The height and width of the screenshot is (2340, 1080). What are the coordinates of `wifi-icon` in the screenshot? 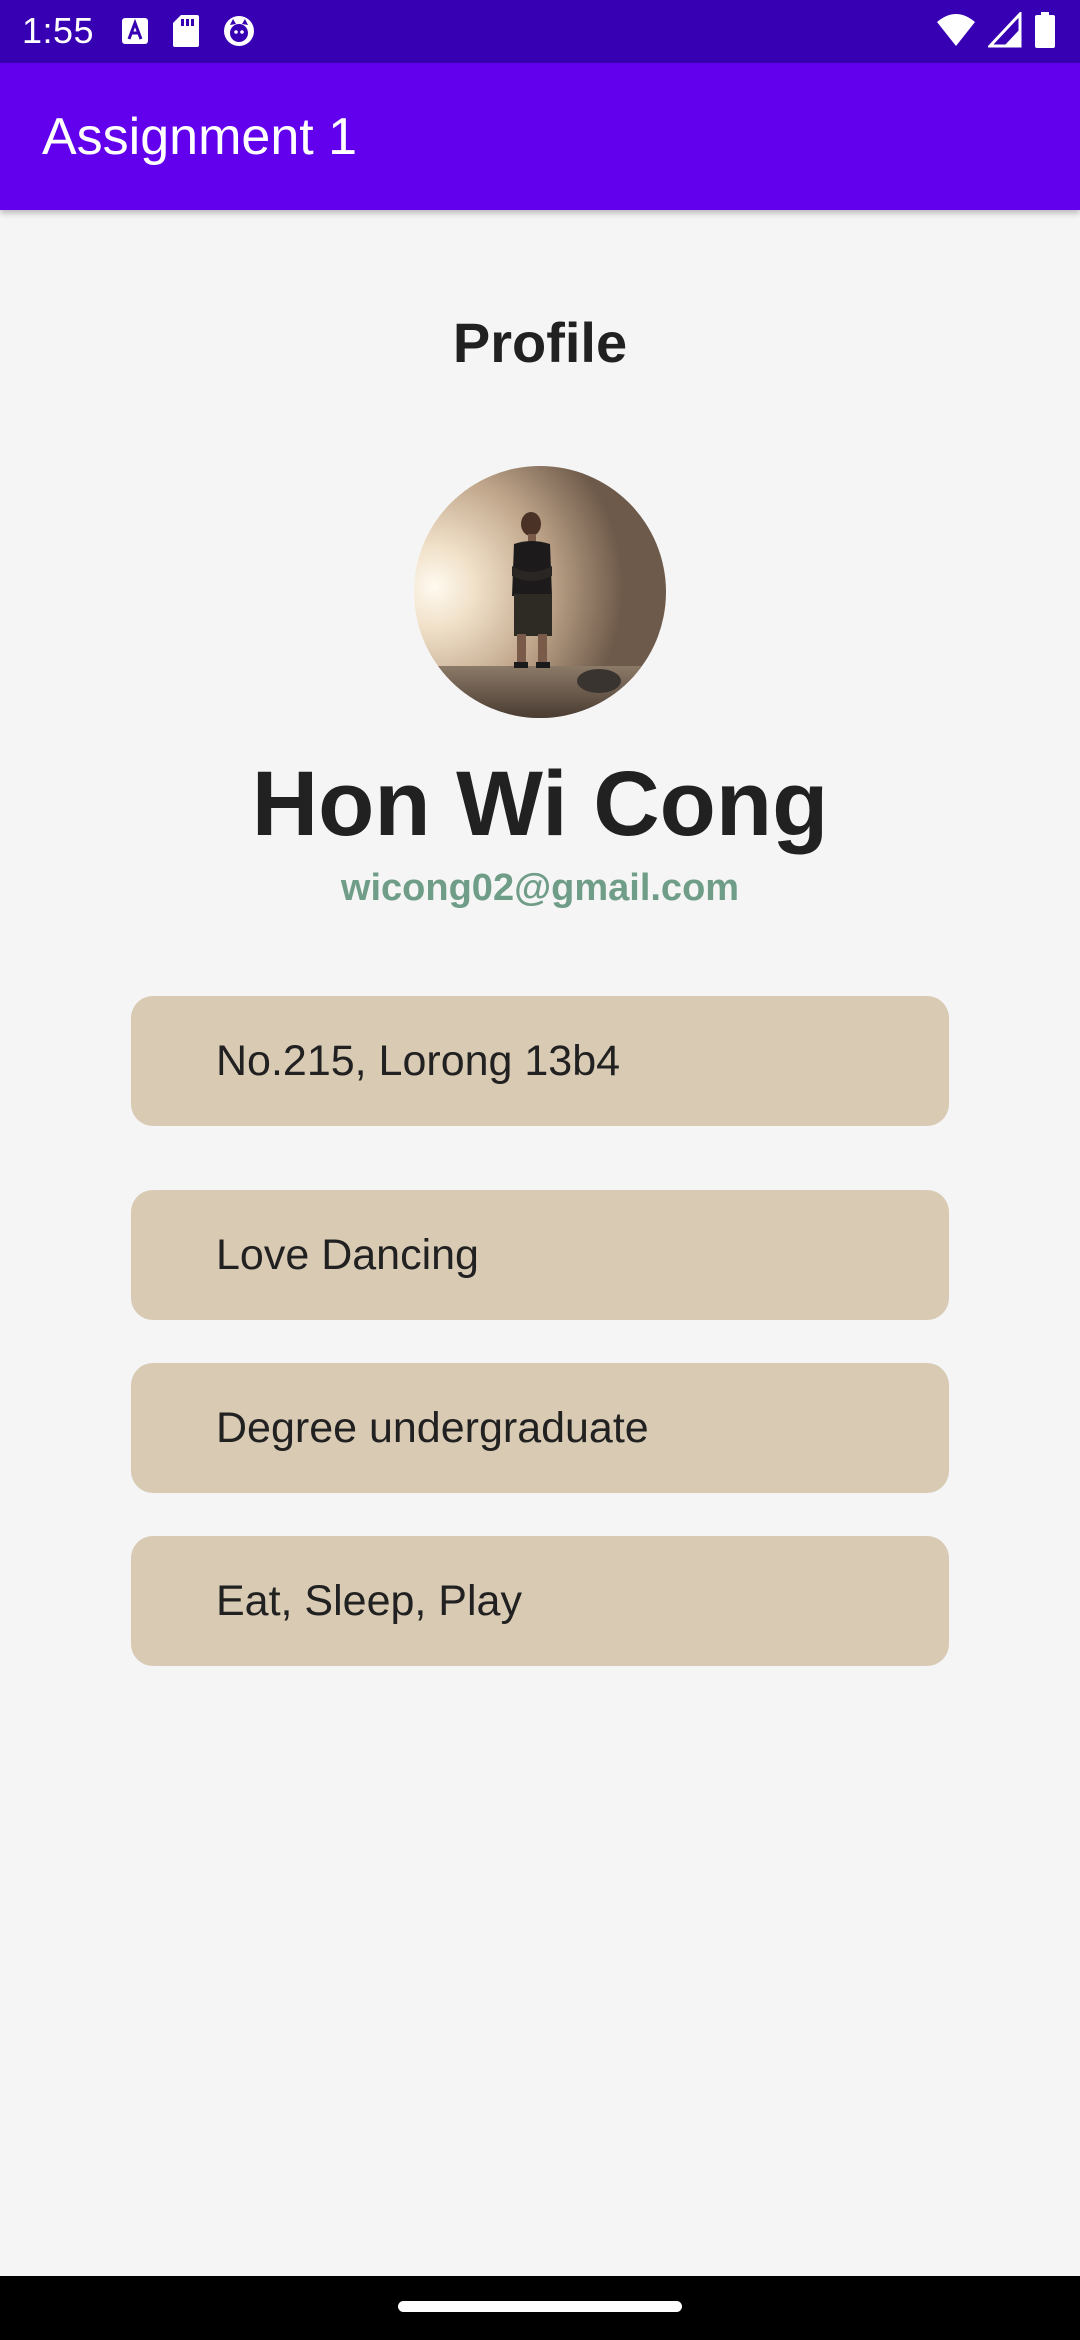 It's located at (956, 32).